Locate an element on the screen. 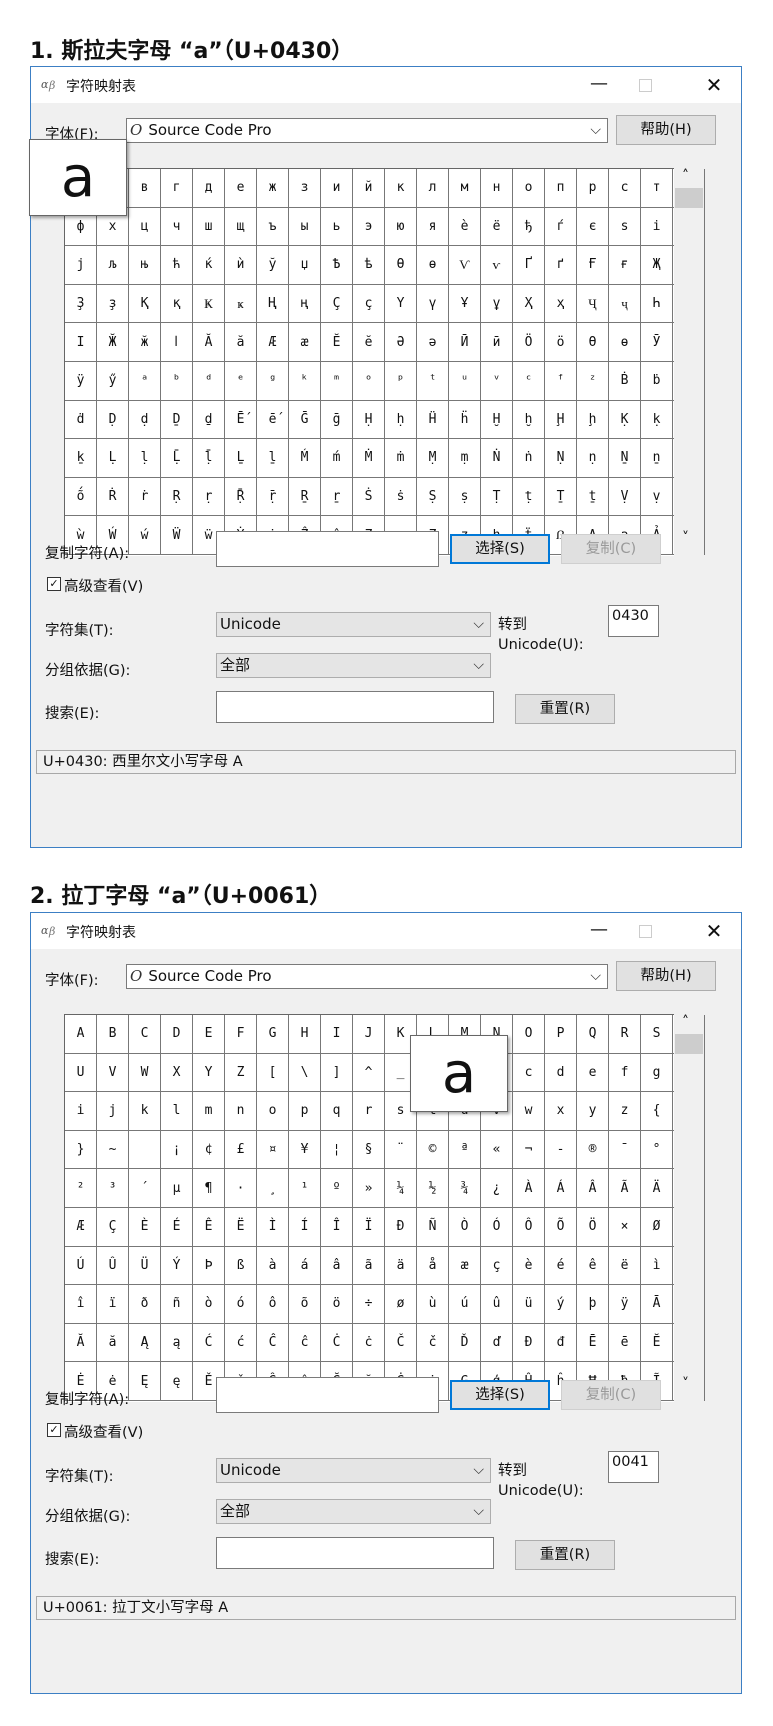 This screenshot has width=773, height=1726. char-cell: Û is located at coordinates (113, 1266).